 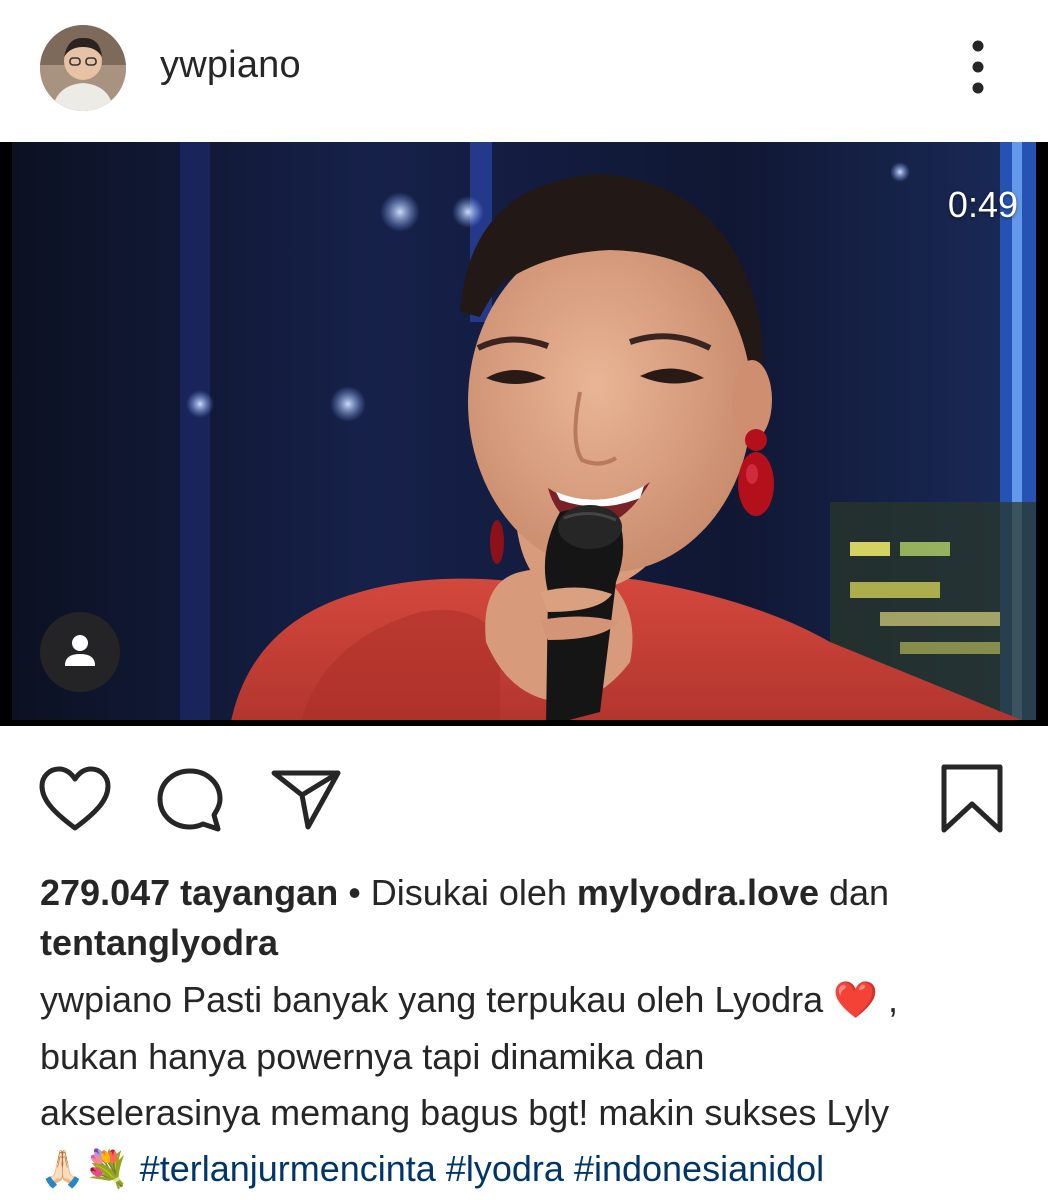 What do you see at coordinates (83, 68) in the screenshot?
I see `avatar` at bounding box center [83, 68].